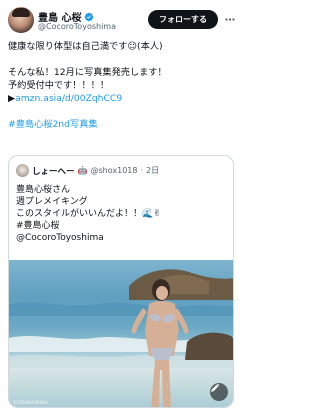 This screenshot has height=413, width=320. Describe the element at coordinates (87, 72) in the screenshot. I see `tweet-line: そんな私！12月に写真集発売します！` at that location.